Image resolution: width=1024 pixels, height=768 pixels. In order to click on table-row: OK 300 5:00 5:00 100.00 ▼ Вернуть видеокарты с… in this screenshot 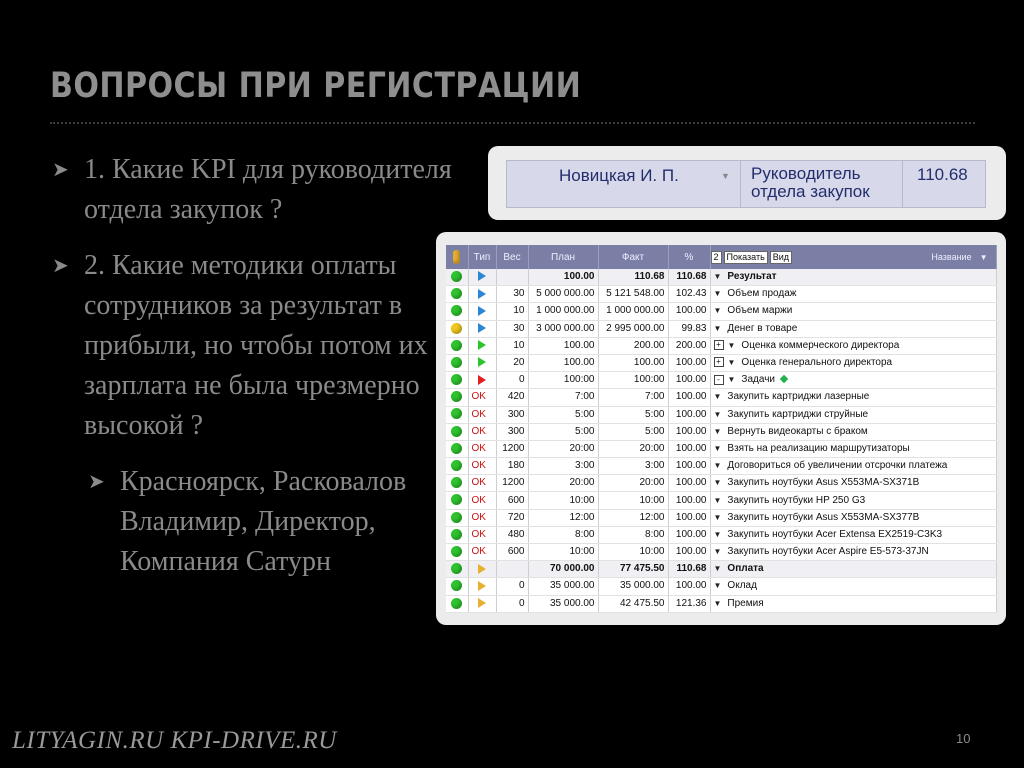, I will do `click(721, 432)`.